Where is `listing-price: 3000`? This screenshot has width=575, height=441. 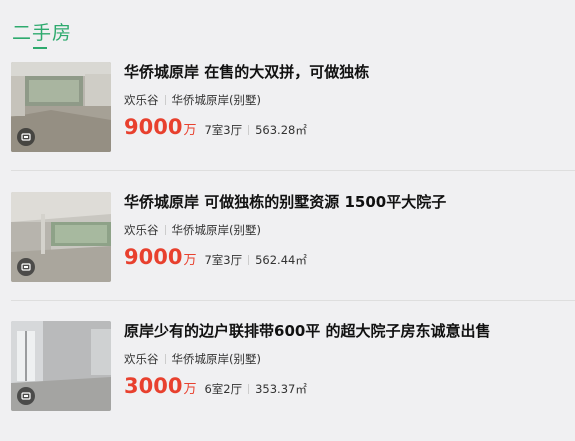 listing-price: 3000 is located at coordinates (153, 386).